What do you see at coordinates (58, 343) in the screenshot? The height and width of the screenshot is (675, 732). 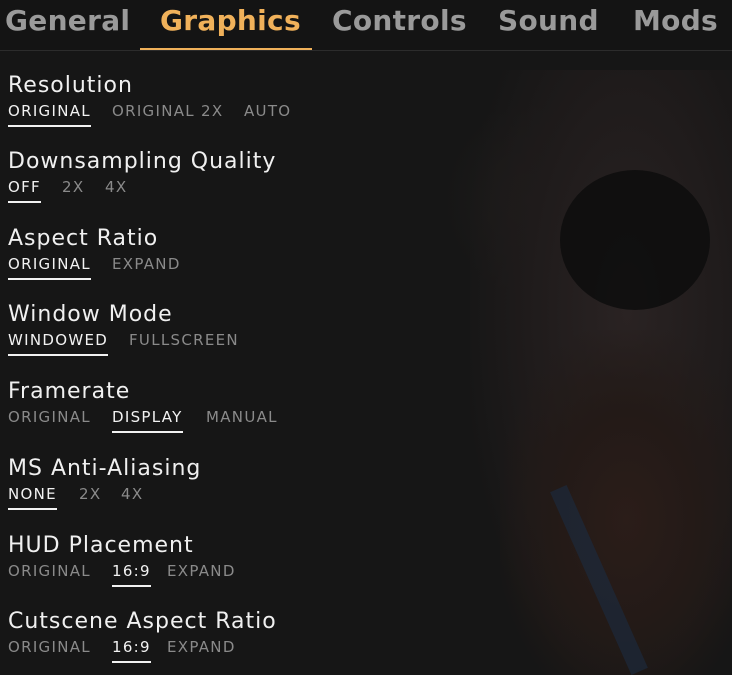 I see `option-windowed: WINDOWED` at bounding box center [58, 343].